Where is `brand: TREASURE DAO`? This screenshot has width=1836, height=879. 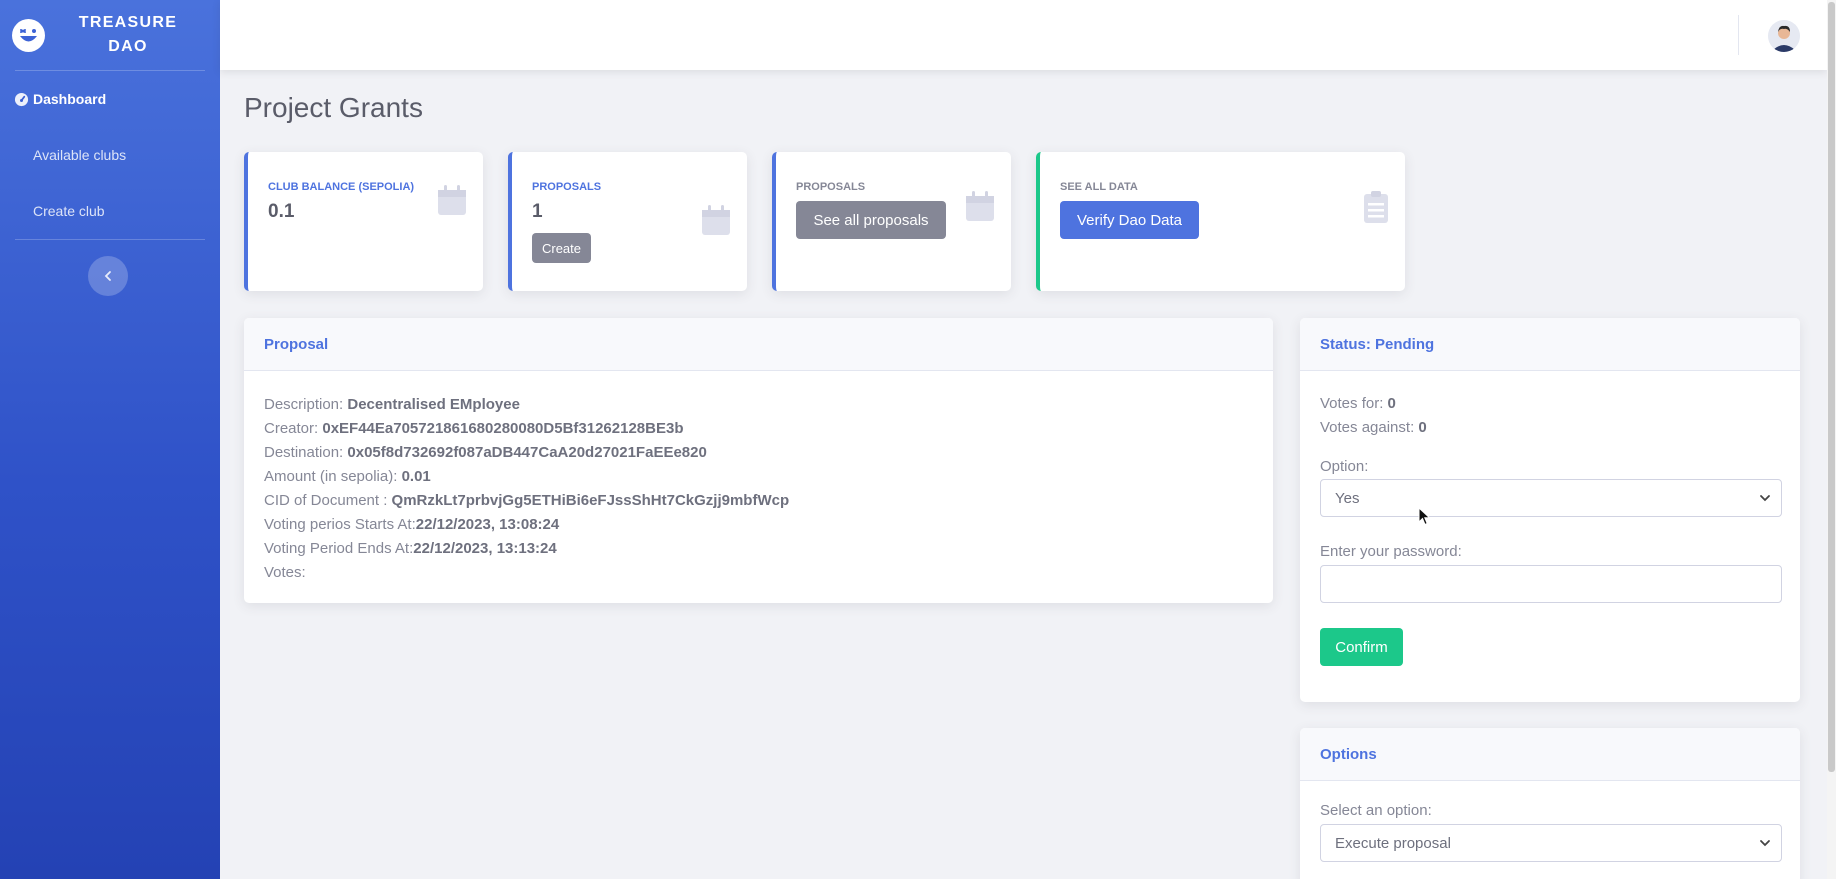
brand: TREASURE DAO is located at coordinates (110, 35).